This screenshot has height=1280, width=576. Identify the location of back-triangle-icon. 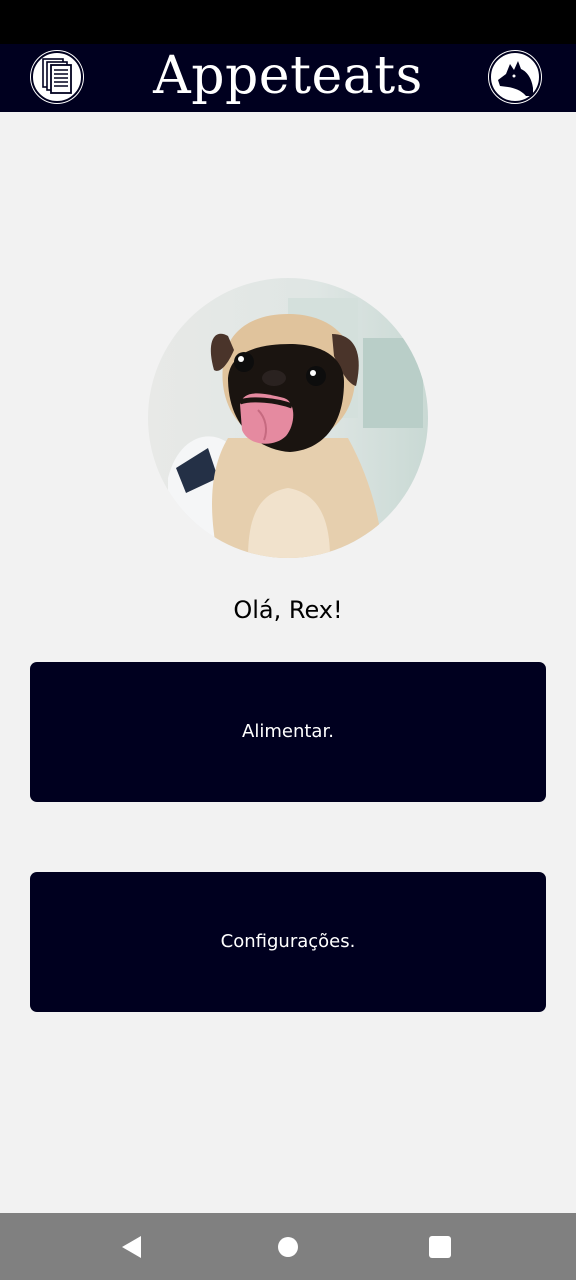
(132, 1247).